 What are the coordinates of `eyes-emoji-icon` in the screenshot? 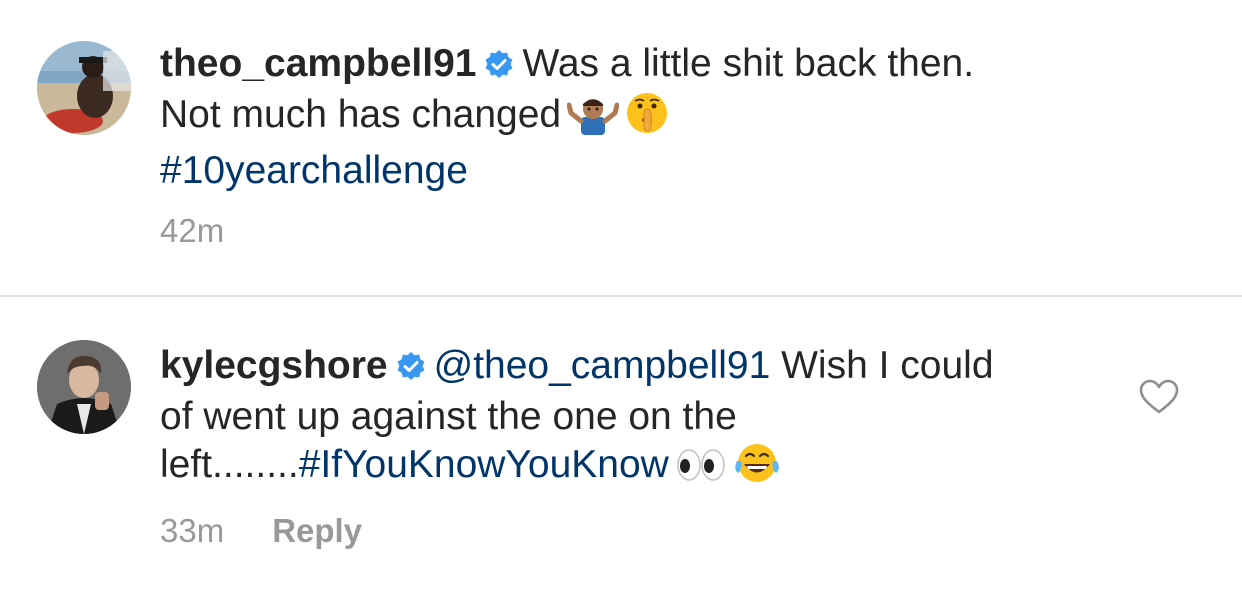 It's located at (701, 471).